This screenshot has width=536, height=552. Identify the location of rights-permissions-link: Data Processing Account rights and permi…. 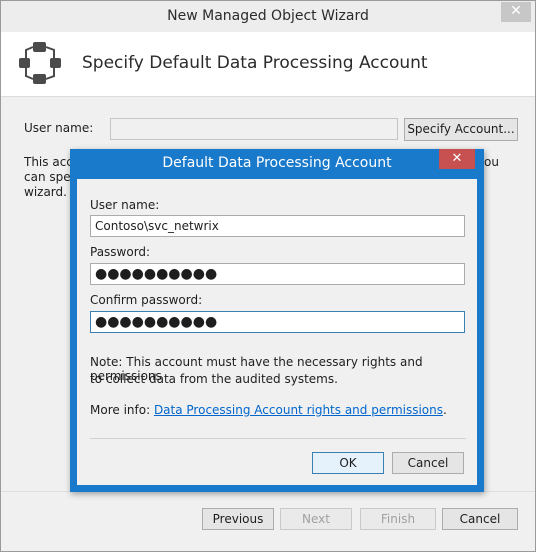
(298, 410).